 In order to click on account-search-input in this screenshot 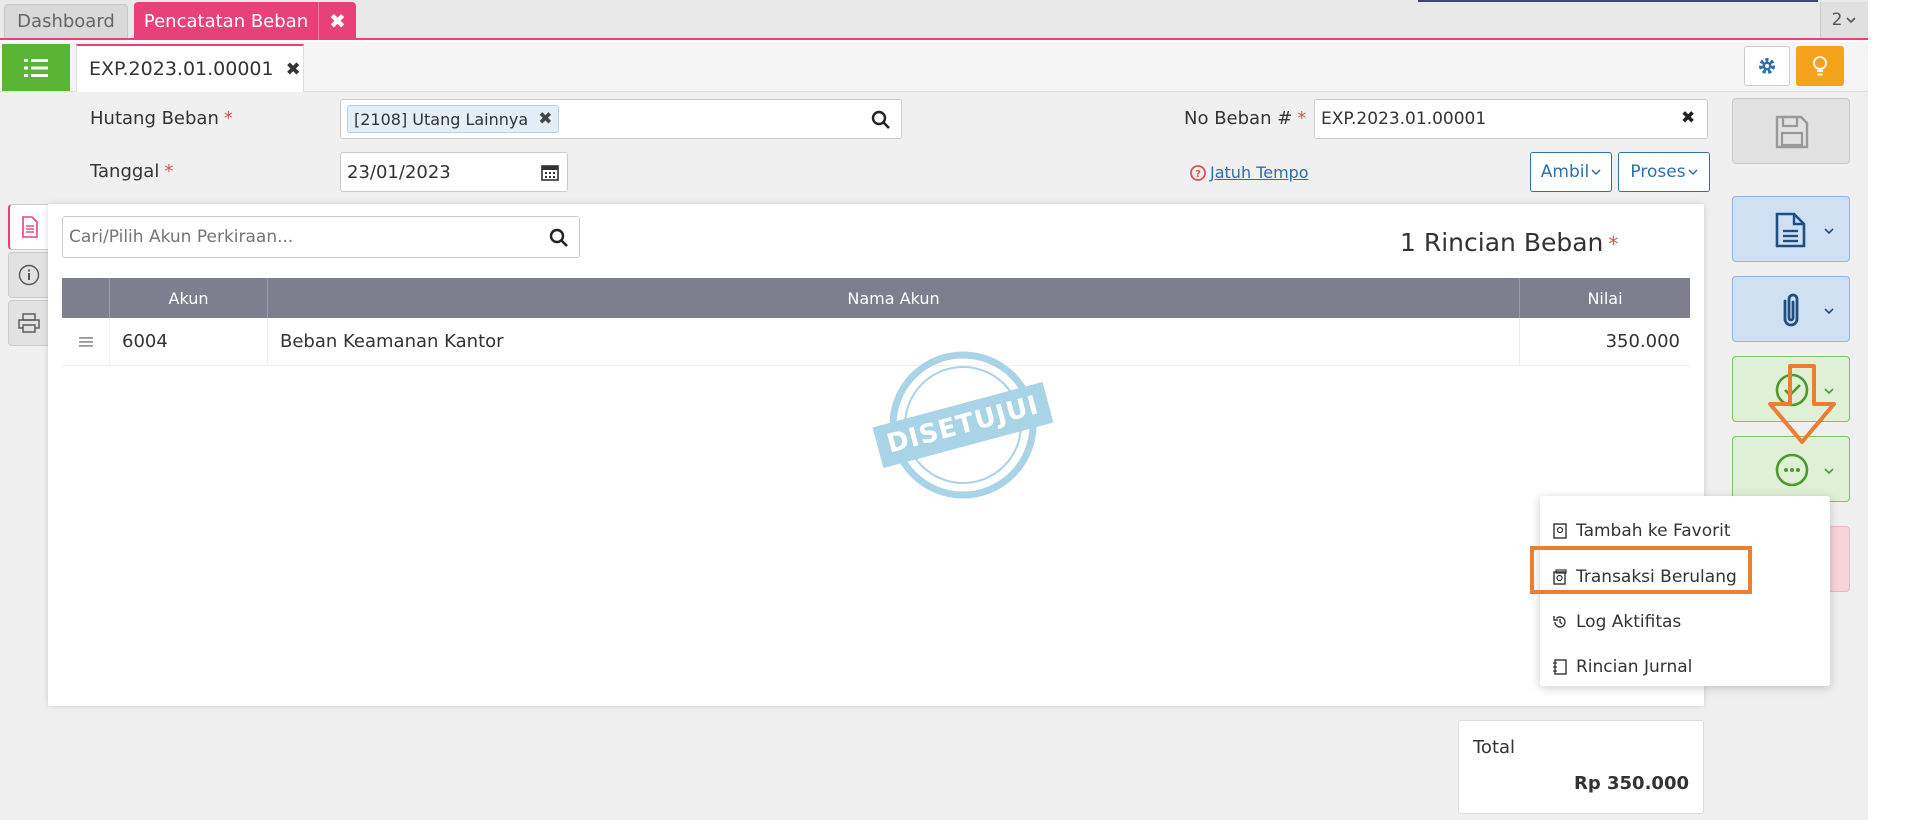, I will do `click(299, 237)`.